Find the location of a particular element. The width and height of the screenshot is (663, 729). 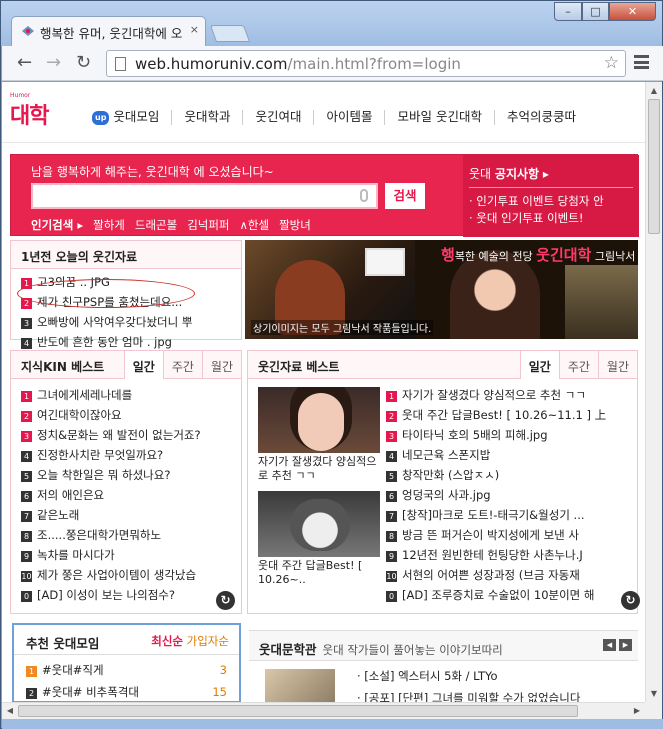

prev-icon: ◀ is located at coordinates (609, 645).